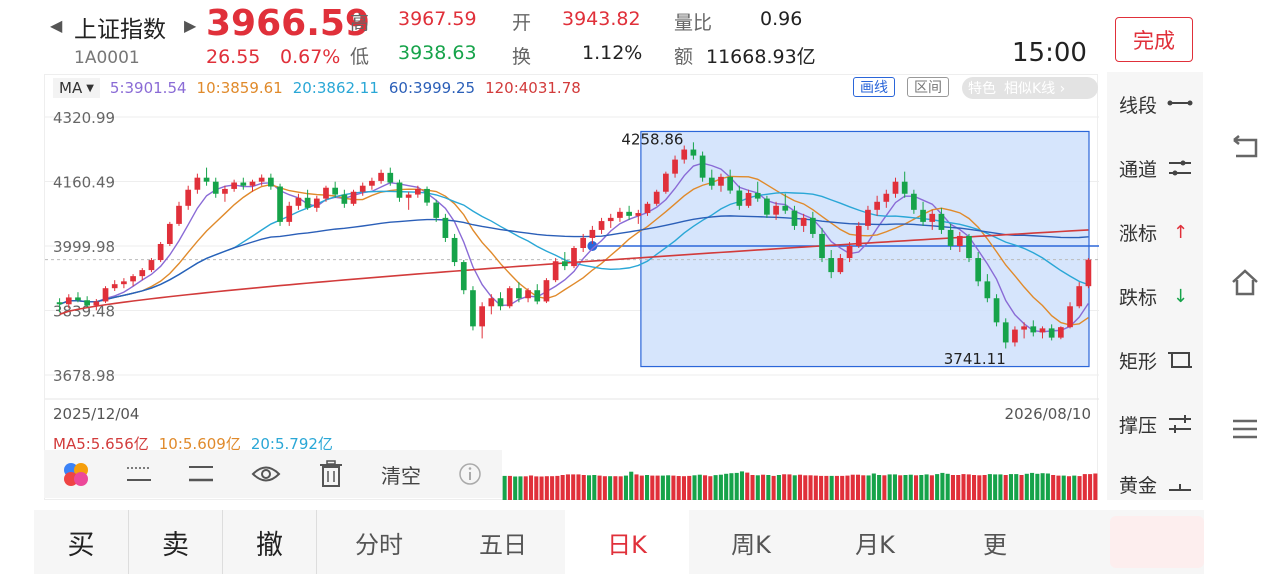  I want to click on tab-sell: 卖, so click(175, 542).